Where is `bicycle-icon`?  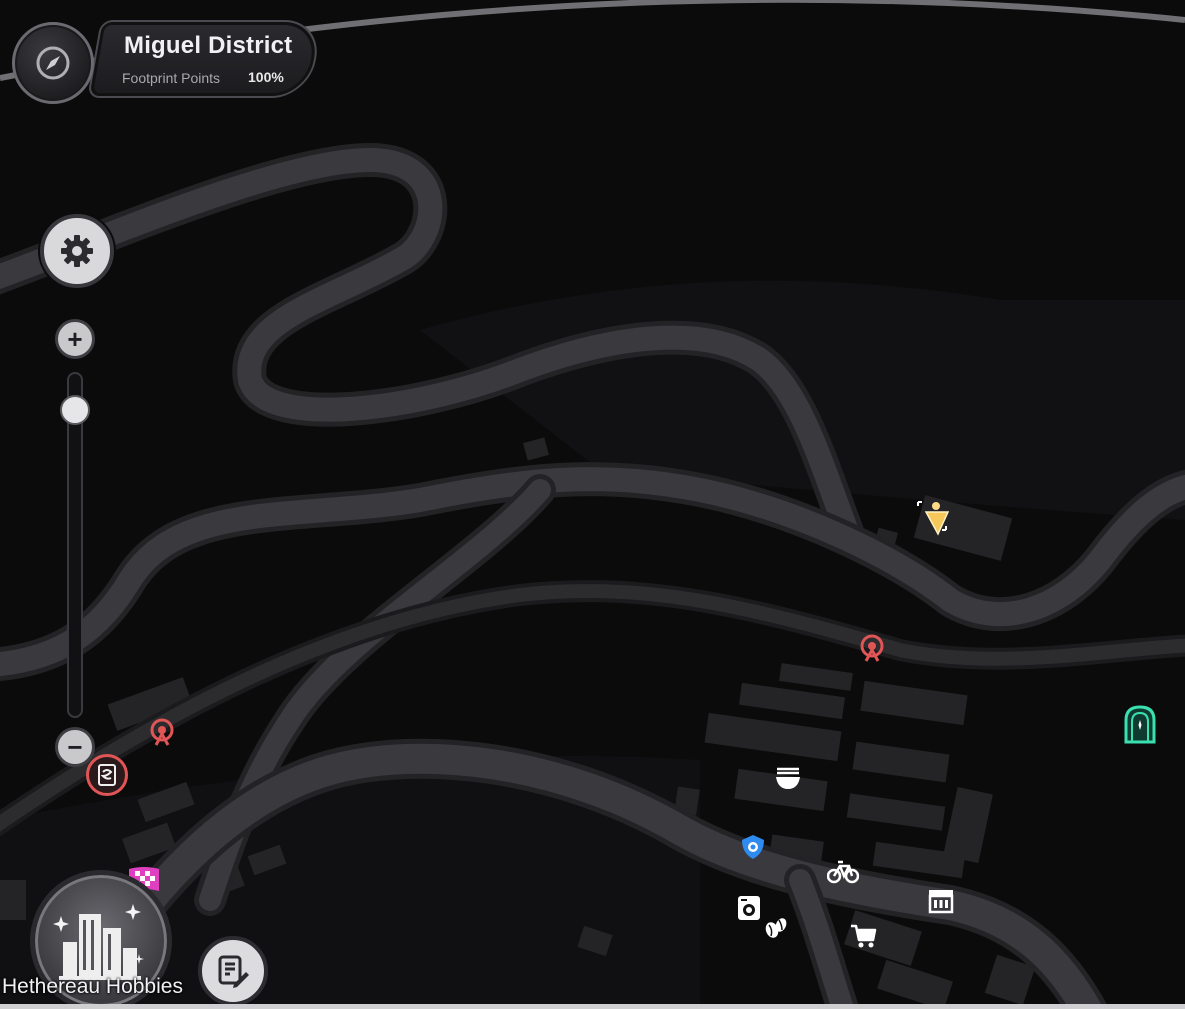
bicycle-icon is located at coordinates (843, 872).